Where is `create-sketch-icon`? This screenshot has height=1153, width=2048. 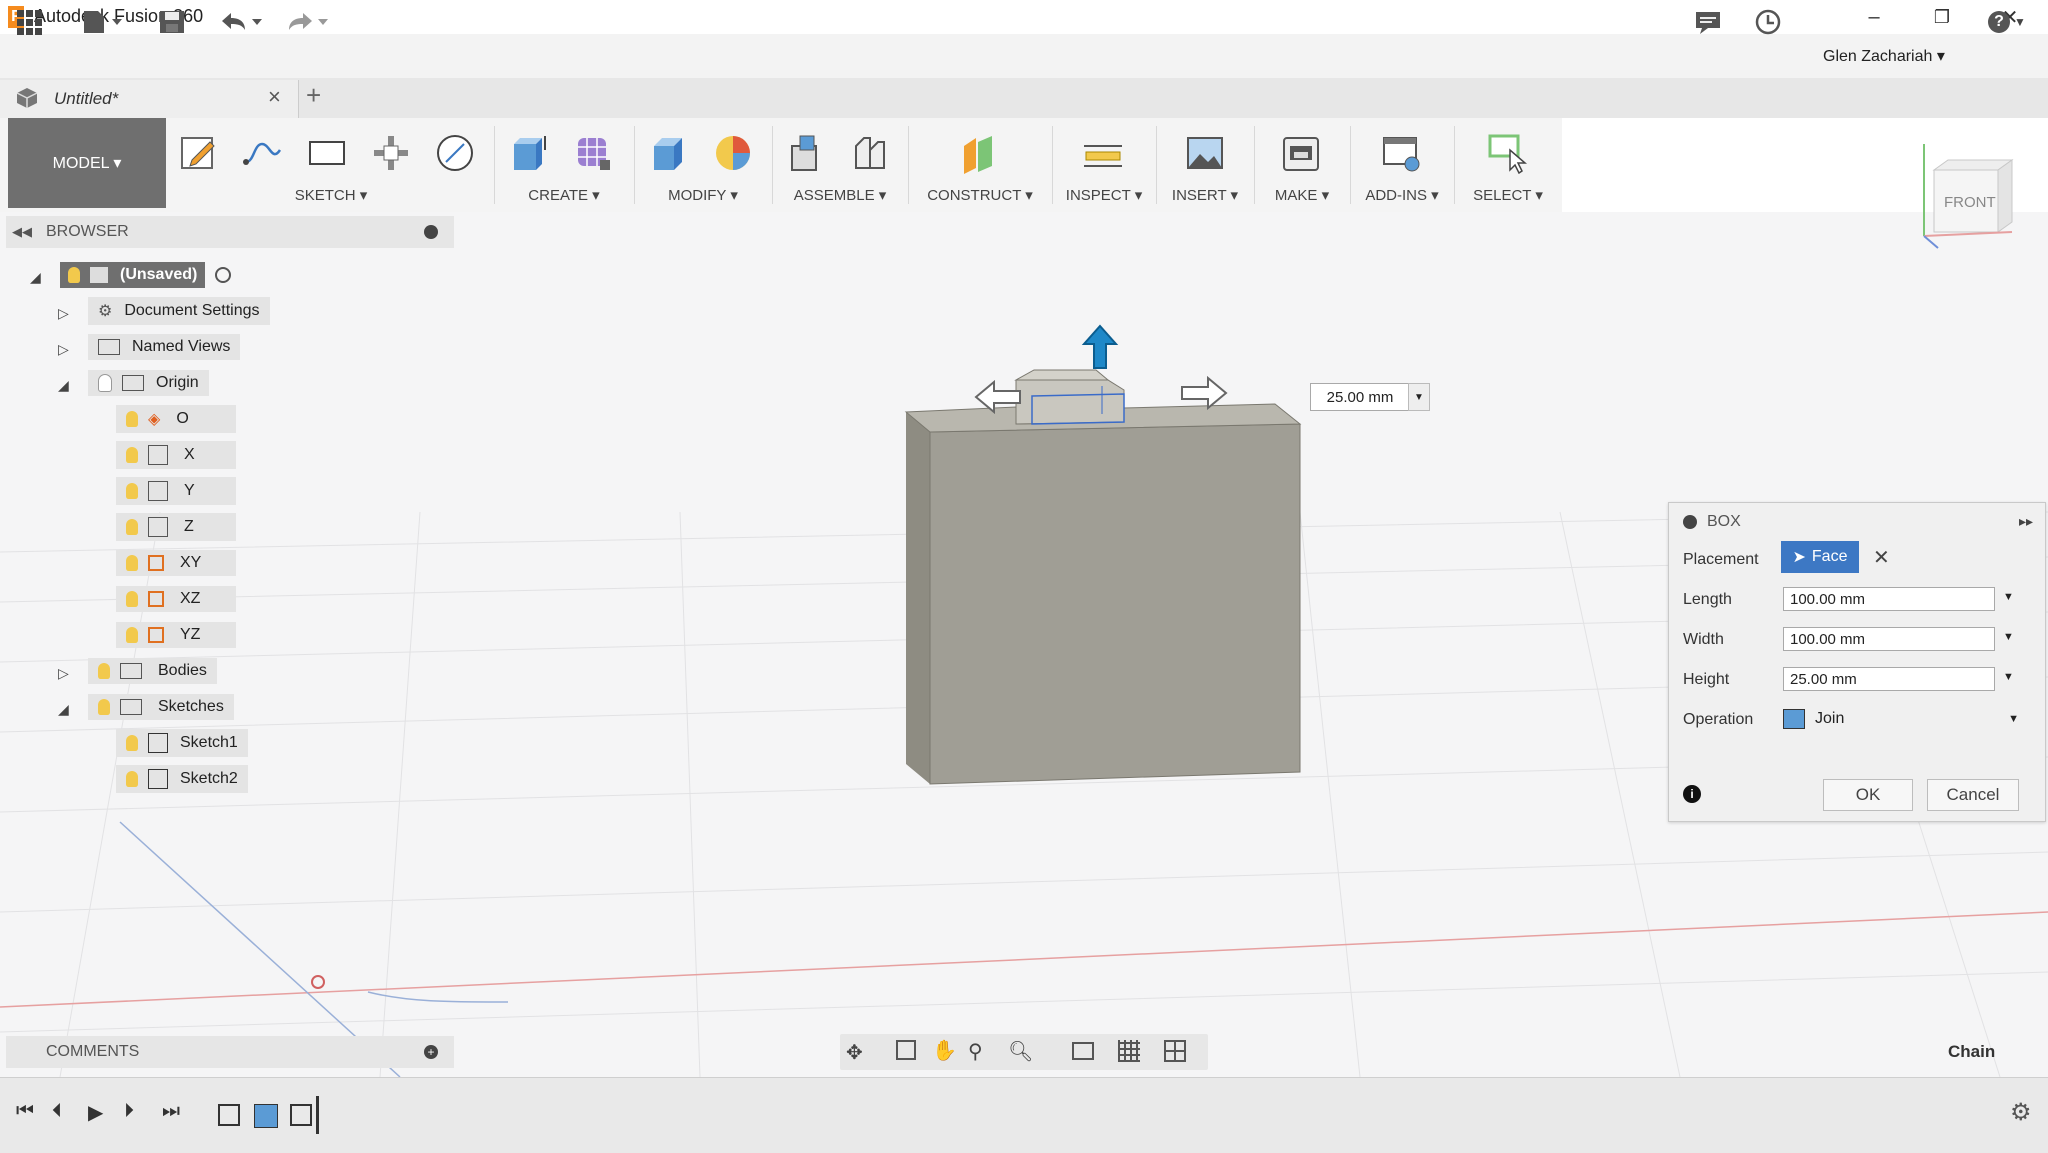
create-sketch-icon is located at coordinates (199, 153).